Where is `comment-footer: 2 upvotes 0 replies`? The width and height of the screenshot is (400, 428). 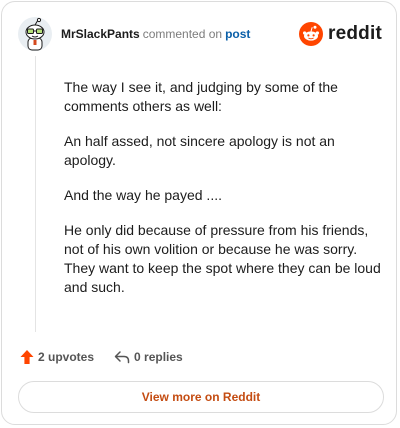
comment-footer: 2 upvotes 0 replies is located at coordinates (101, 357).